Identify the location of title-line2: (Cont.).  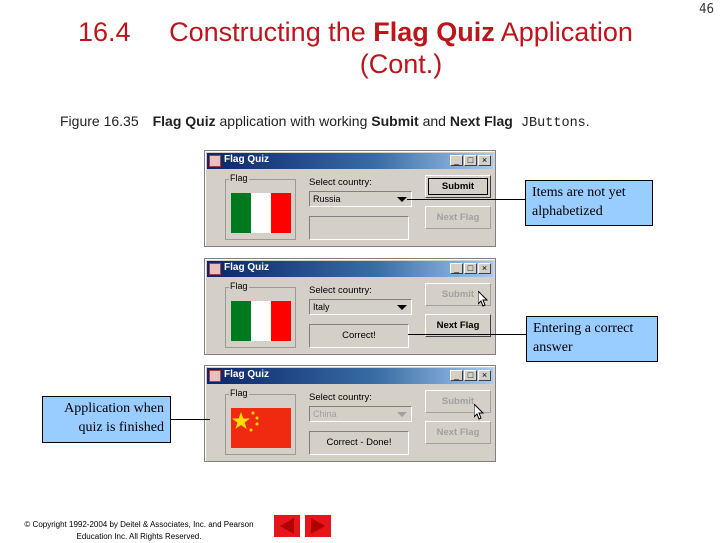
(401, 64).